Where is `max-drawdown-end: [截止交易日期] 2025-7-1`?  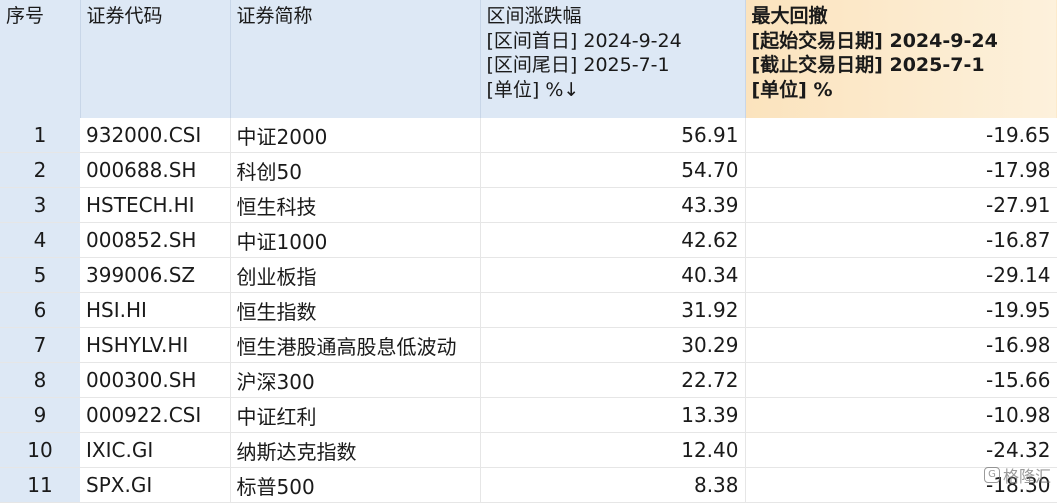
max-drawdown-end: [截止交易日期] 2025-7-1 is located at coordinates (868, 65).